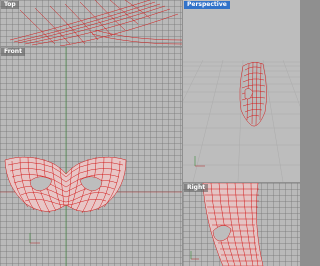 The width and height of the screenshot is (320, 266). Describe the element at coordinates (233, 224) in the screenshot. I see `right-mask-wireframe` at that location.